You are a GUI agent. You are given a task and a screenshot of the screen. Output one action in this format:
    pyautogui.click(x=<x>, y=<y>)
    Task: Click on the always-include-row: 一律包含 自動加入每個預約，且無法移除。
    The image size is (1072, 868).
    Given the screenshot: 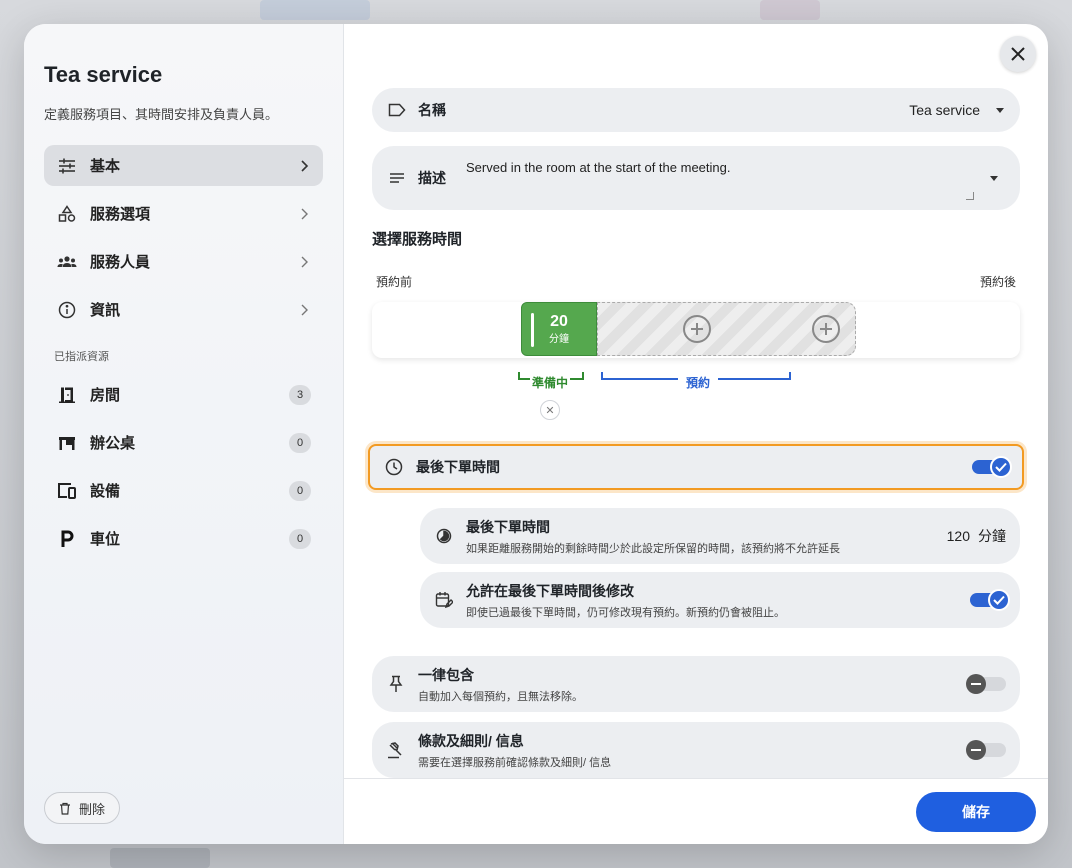 What is the action you would take?
    pyautogui.click(x=696, y=684)
    